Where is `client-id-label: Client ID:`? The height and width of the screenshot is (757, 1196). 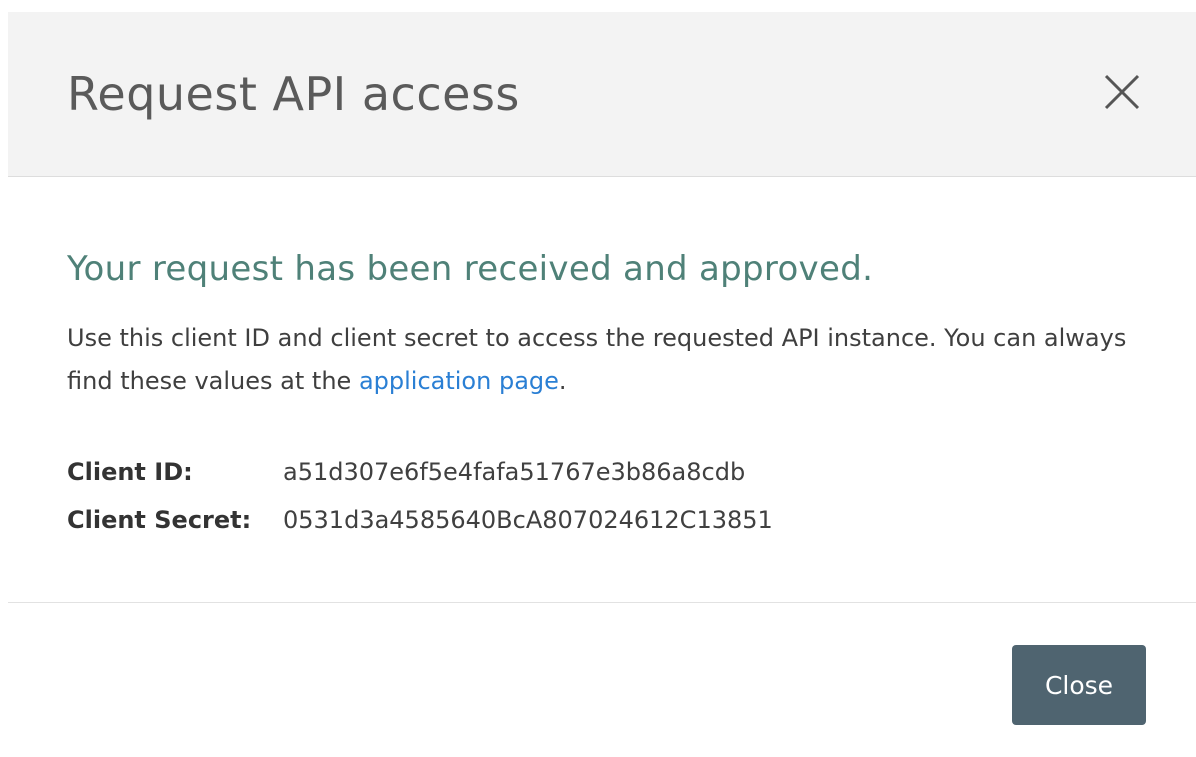
client-id-label: Client ID: is located at coordinates (130, 472).